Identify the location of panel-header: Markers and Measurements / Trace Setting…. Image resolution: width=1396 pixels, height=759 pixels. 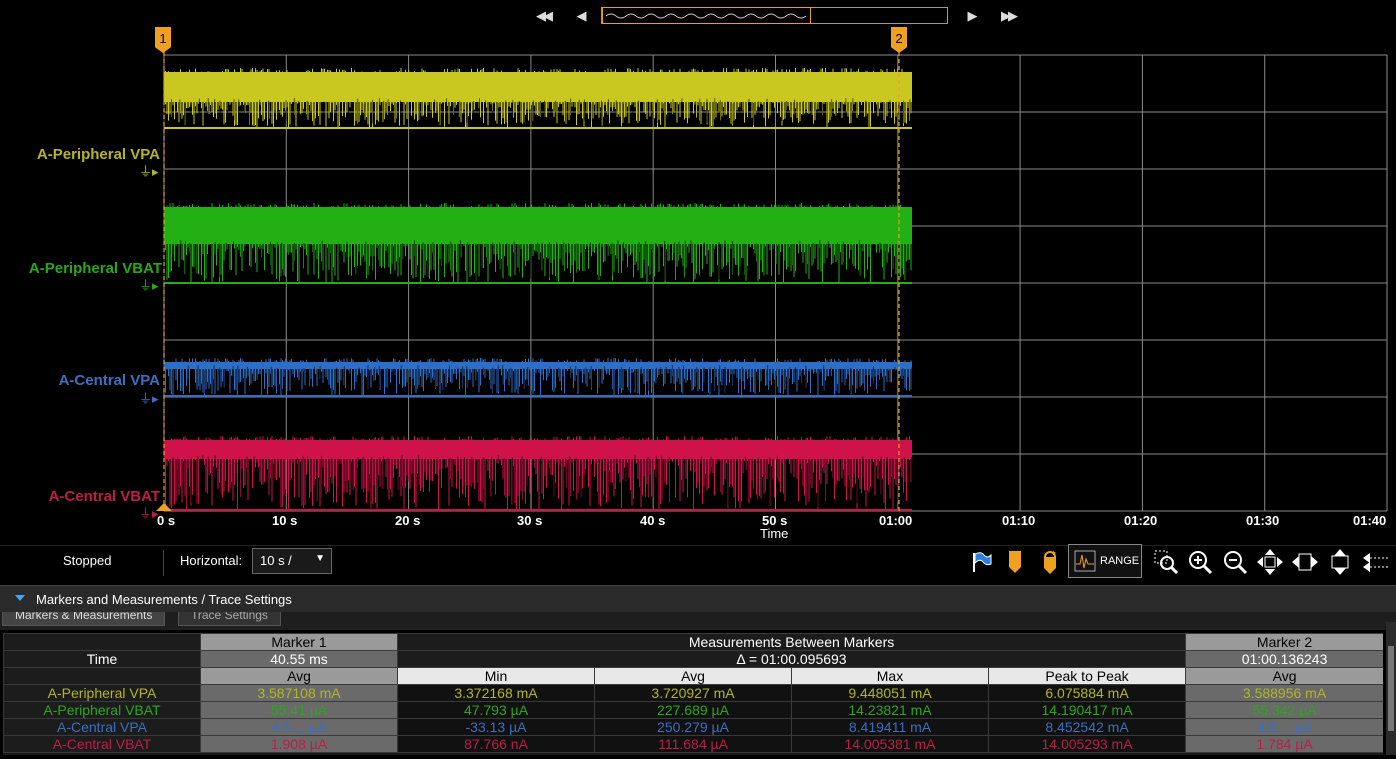
(698, 598).